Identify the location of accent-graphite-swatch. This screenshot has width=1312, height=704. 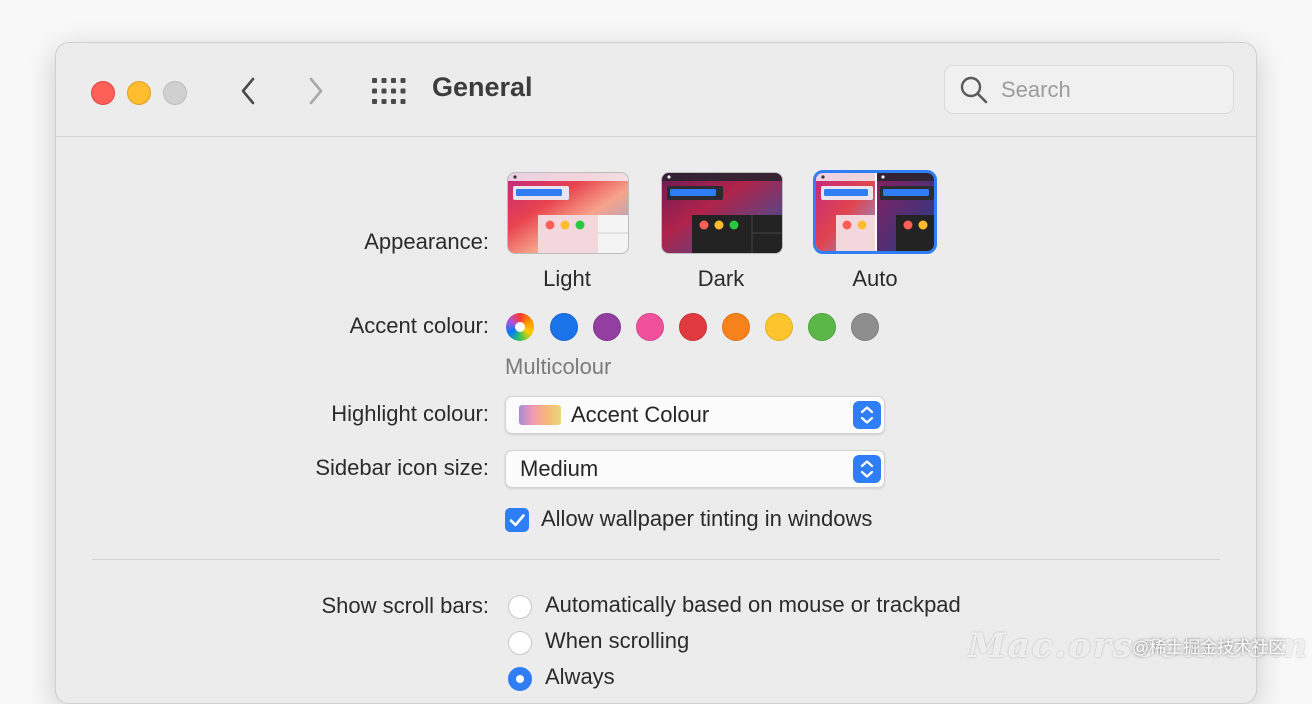
(865, 327).